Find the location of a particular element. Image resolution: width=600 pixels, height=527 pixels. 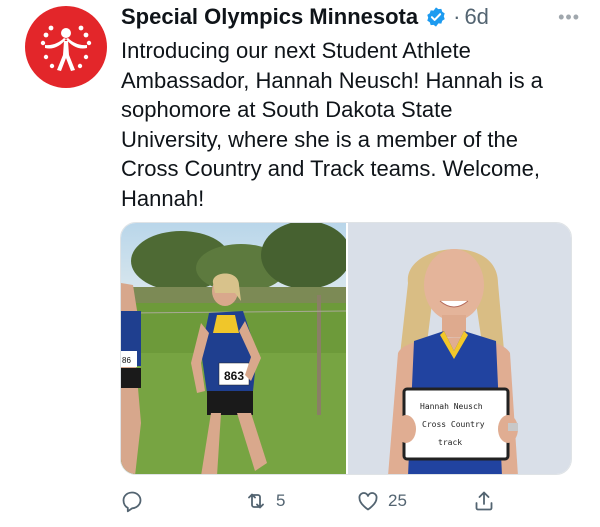

avatar is located at coordinates (66, 47).